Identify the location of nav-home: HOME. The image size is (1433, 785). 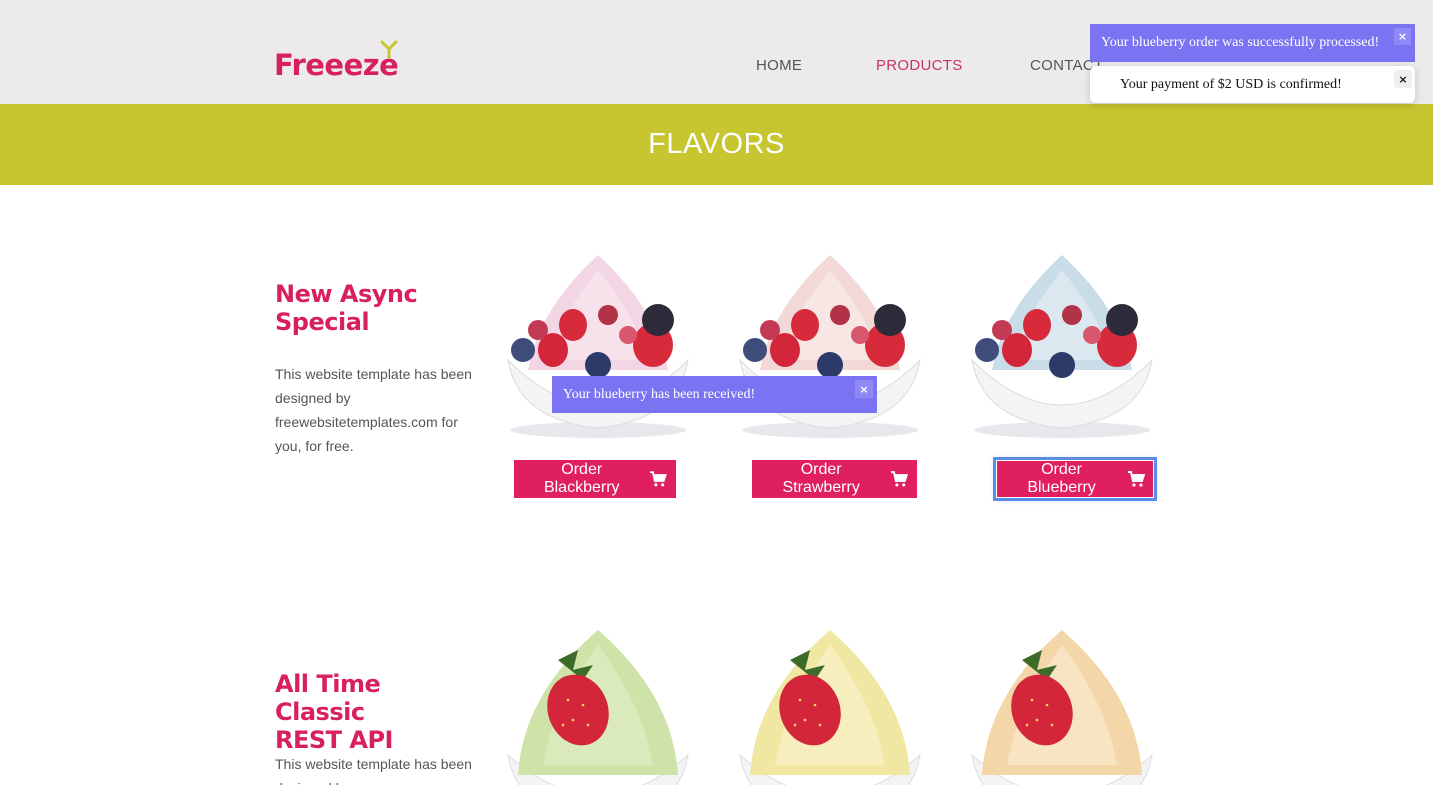
(779, 65).